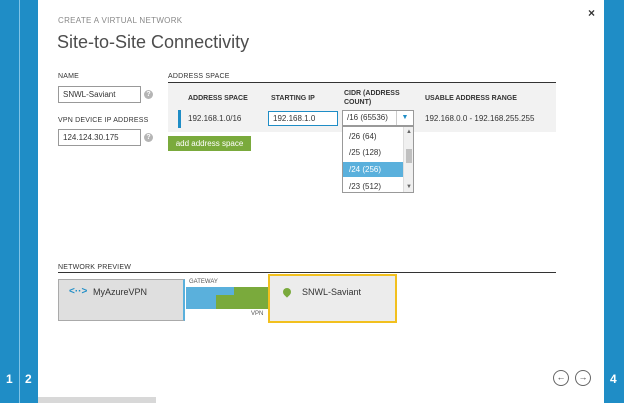 This screenshot has height=403, width=624. Describe the element at coordinates (153, 42) in the screenshot. I see `page-title: Site-to-Site Connectivity` at that location.